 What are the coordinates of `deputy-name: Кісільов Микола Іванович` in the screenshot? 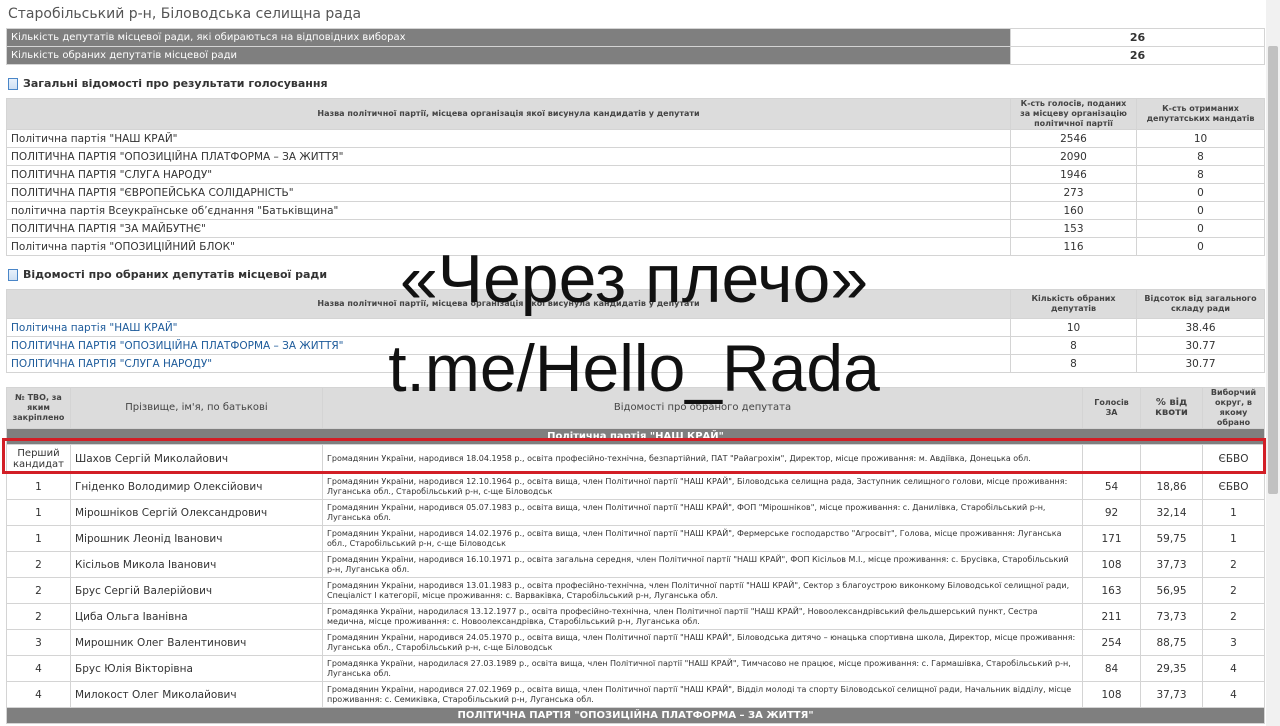 It's located at (196, 564).